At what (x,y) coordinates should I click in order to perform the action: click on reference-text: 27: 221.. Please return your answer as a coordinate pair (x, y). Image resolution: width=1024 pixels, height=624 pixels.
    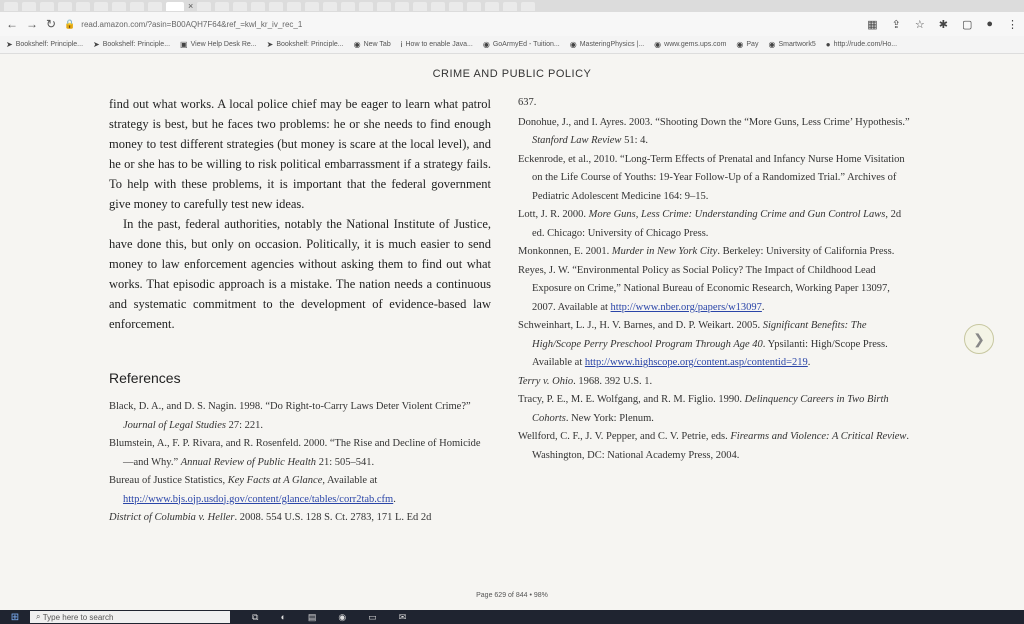
    Looking at the image, I should click on (244, 425).